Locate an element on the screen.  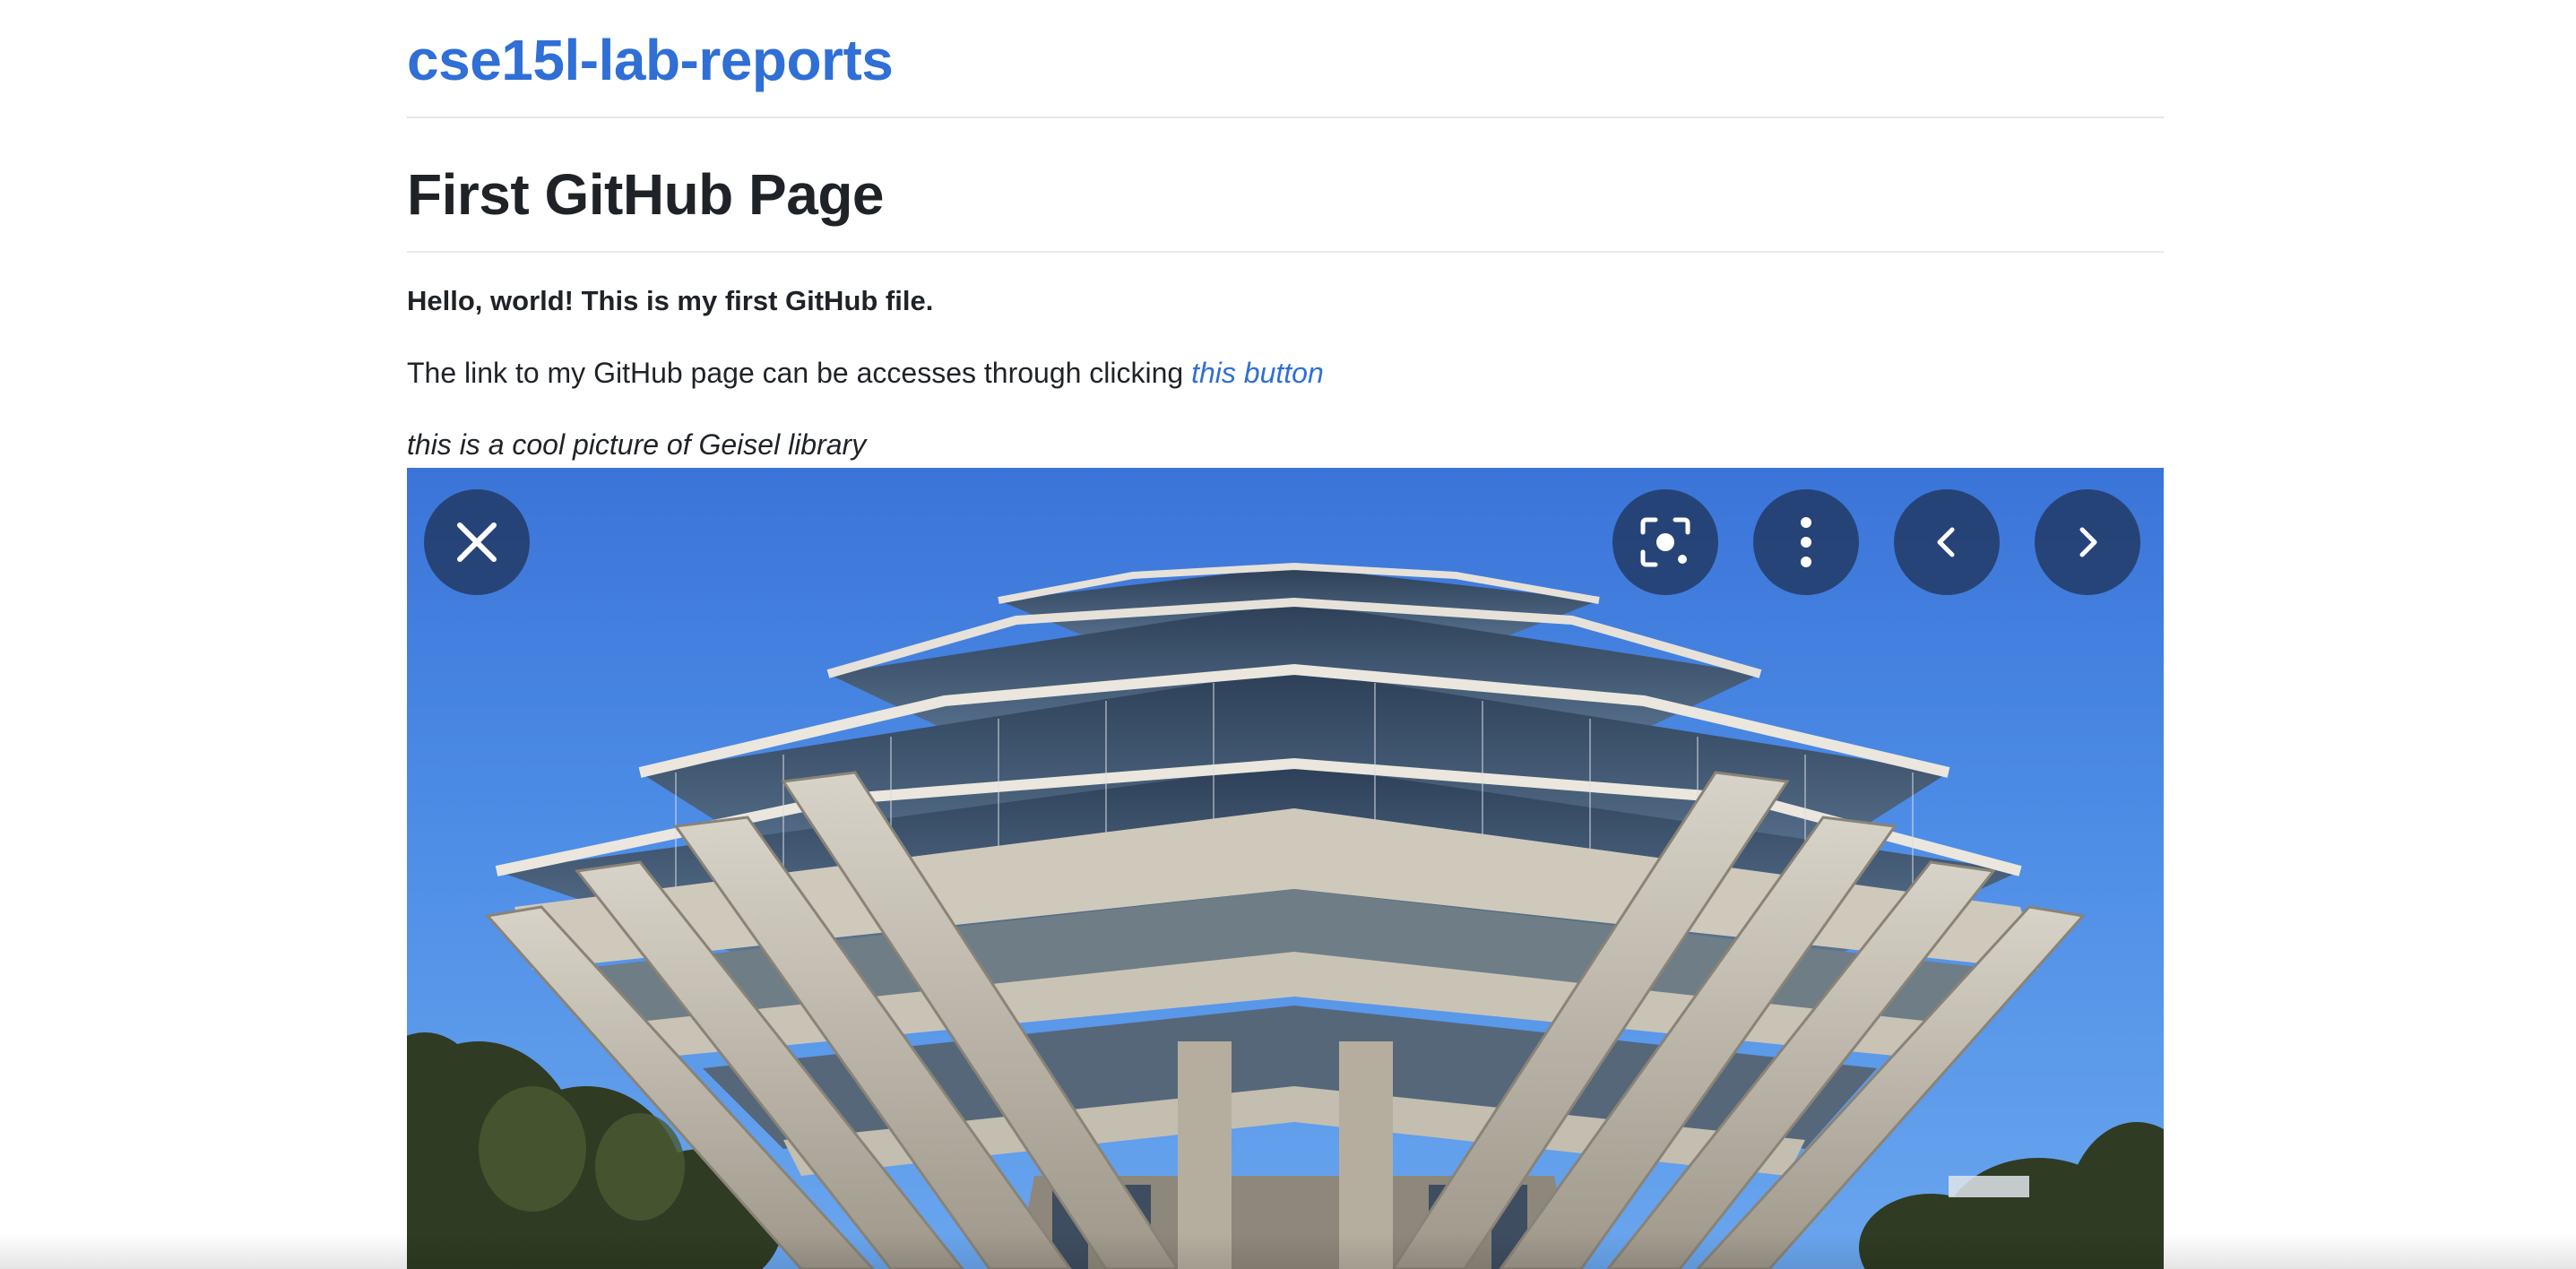
image-caption: this is a cool picture of Geisel library is located at coordinates (637, 445).